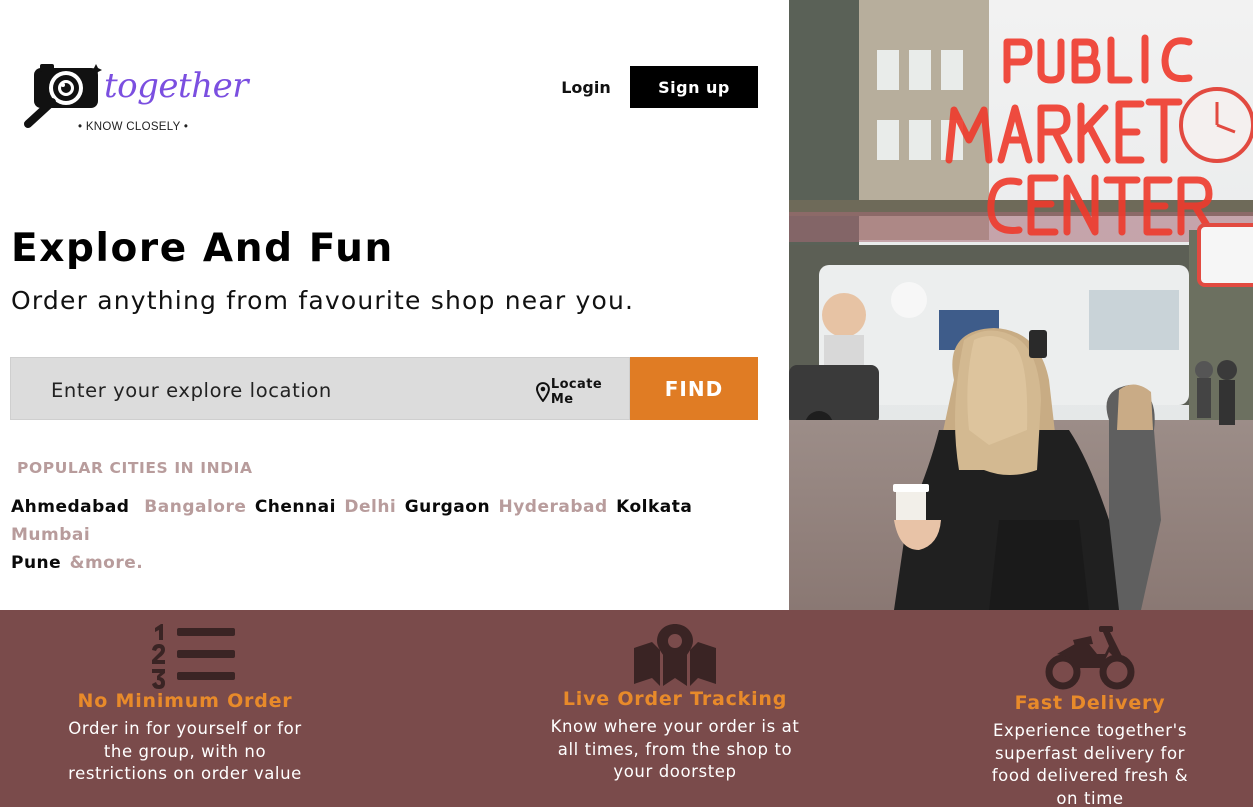 Image resolution: width=1253 pixels, height=807 pixels. Describe the element at coordinates (195, 507) in the screenshot. I see `city-link-bangalore: Bangalore` at that location.